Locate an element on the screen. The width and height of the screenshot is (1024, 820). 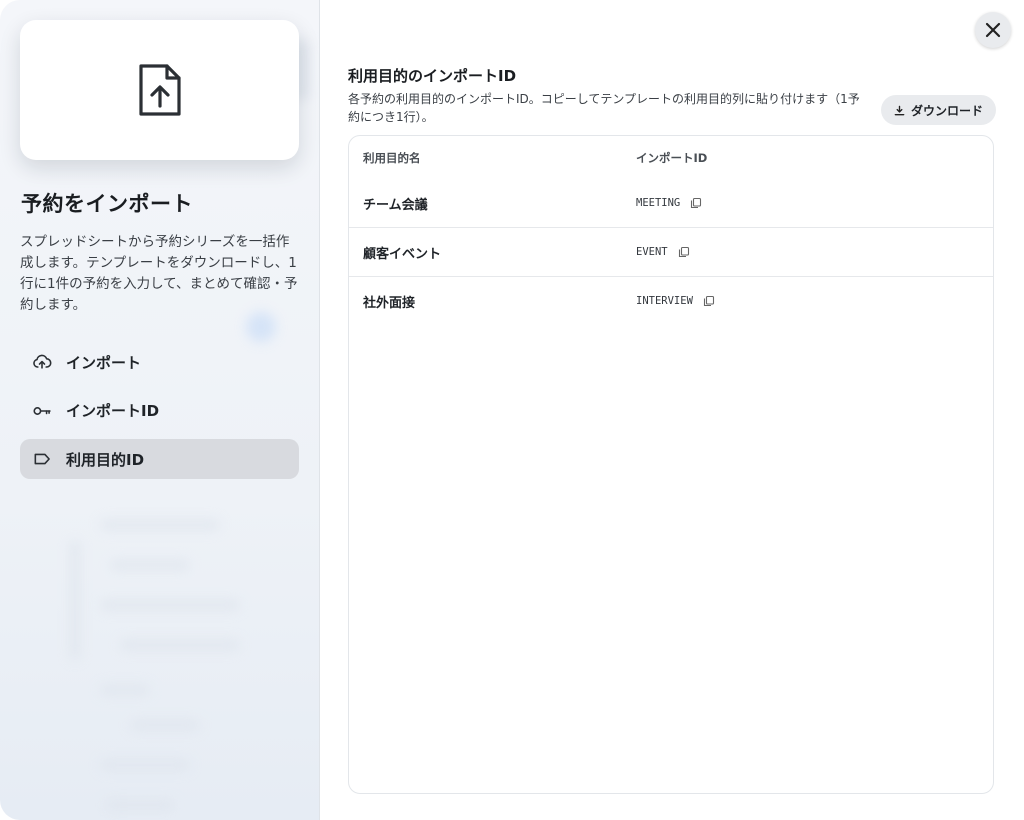
import-id: INTERVIEW is located at coordinates (664, 301).